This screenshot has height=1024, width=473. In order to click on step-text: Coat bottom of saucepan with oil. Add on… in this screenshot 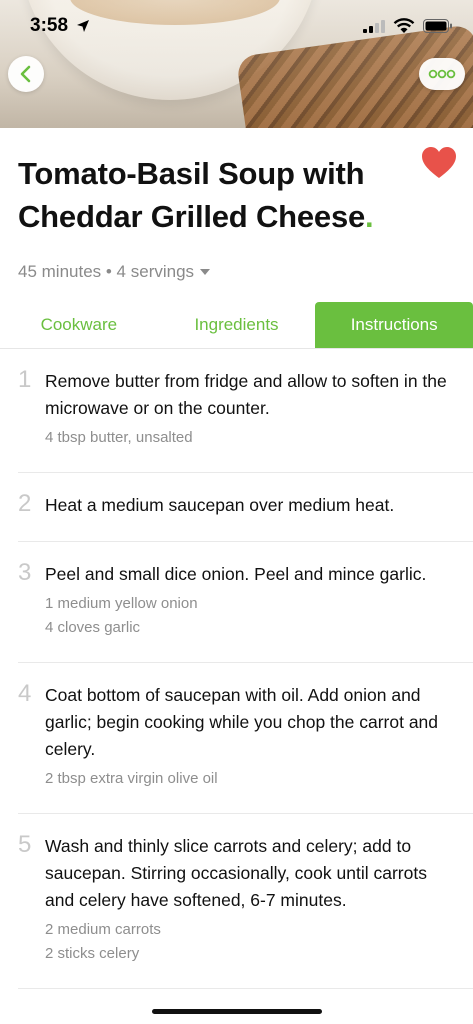, I will do `click(242, 722)`.